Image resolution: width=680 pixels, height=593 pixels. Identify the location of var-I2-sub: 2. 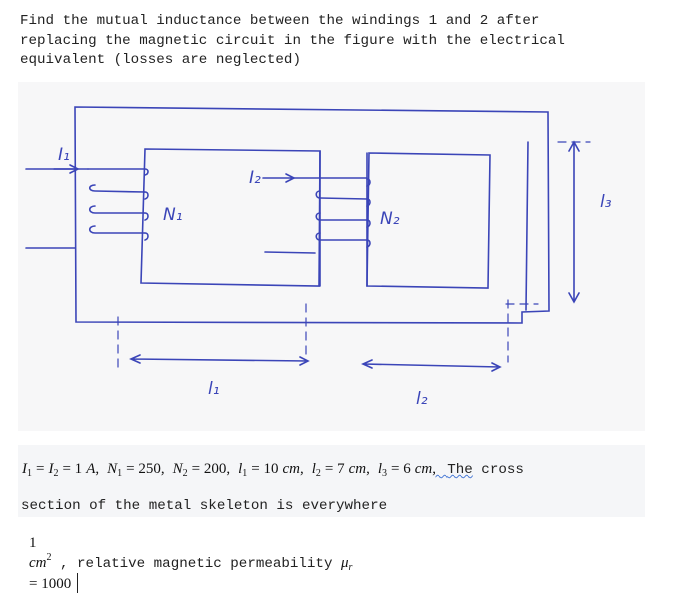
(56, 473).